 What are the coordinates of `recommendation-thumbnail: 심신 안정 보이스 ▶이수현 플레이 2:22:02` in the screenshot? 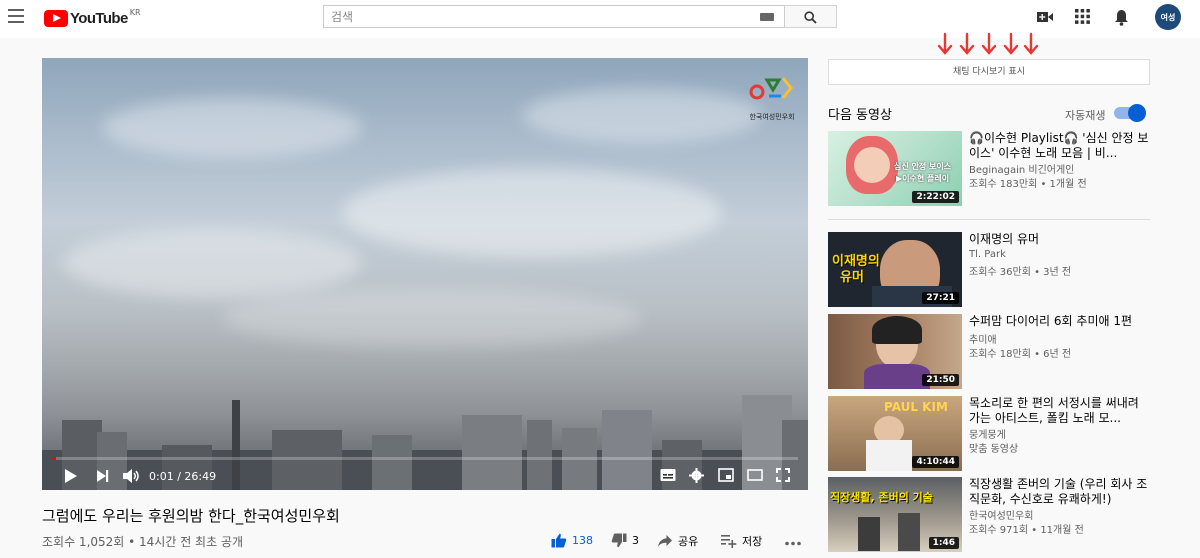 It's located at (895, 168).